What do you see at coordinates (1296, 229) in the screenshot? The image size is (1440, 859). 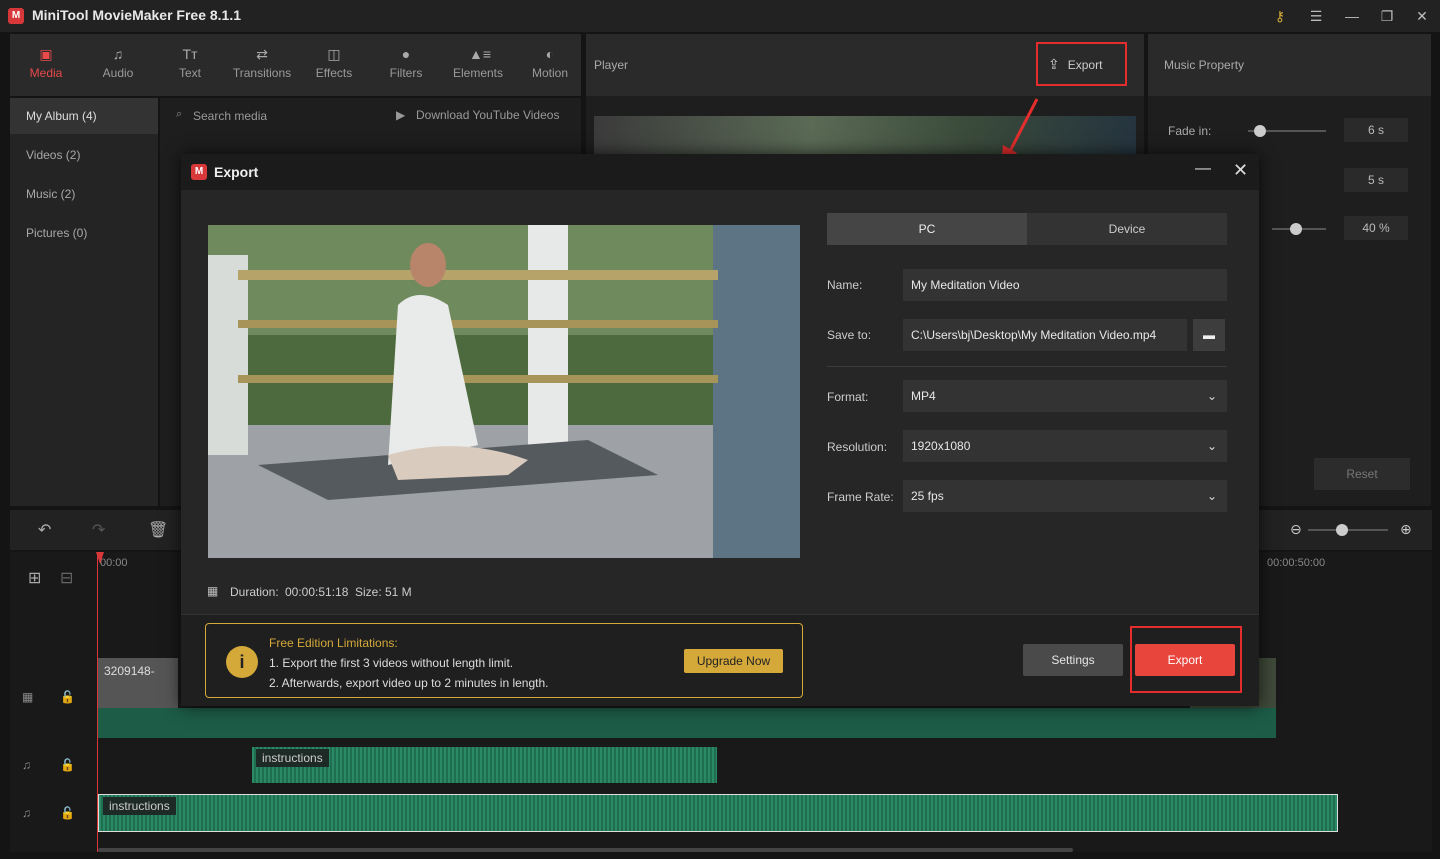 I see `volume-knob` at bounding box center [1296, 229].